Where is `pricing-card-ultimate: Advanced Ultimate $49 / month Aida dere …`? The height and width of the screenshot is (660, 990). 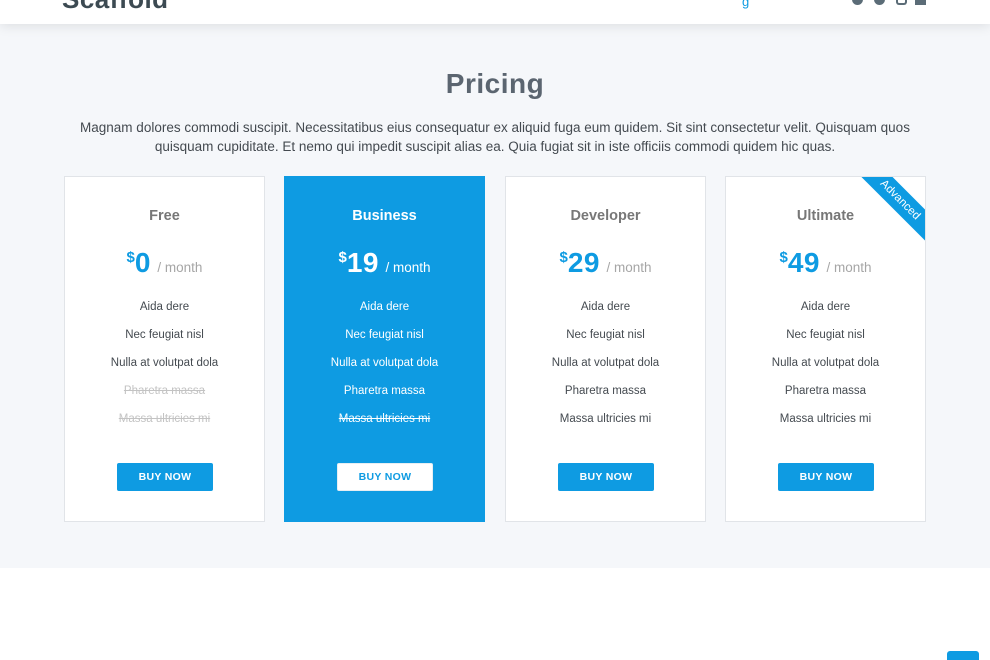 pricing-card-ultimate: Advanced Ultimate $49 / month Aida dere … is located at coordinates (825, 349).